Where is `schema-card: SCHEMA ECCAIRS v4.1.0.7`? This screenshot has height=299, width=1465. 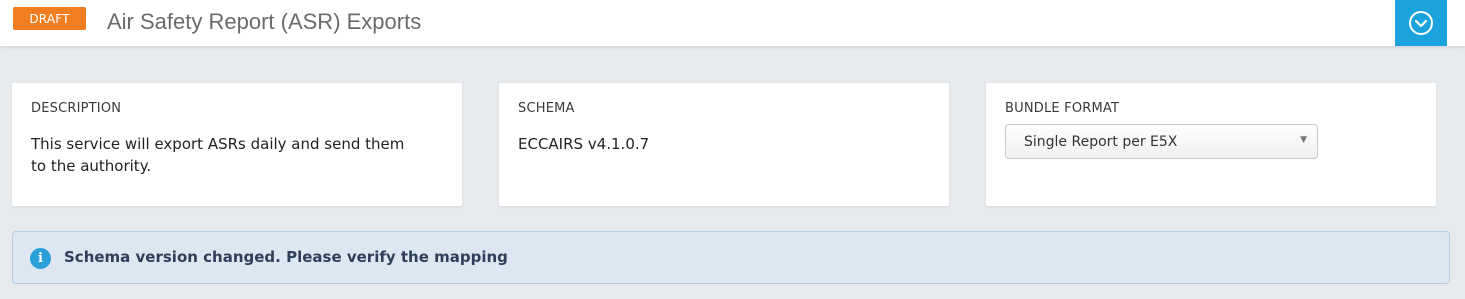
schema-card: SCHEMA ECCAIRS v4.1.0.7 is located at coordinates (724, 144).